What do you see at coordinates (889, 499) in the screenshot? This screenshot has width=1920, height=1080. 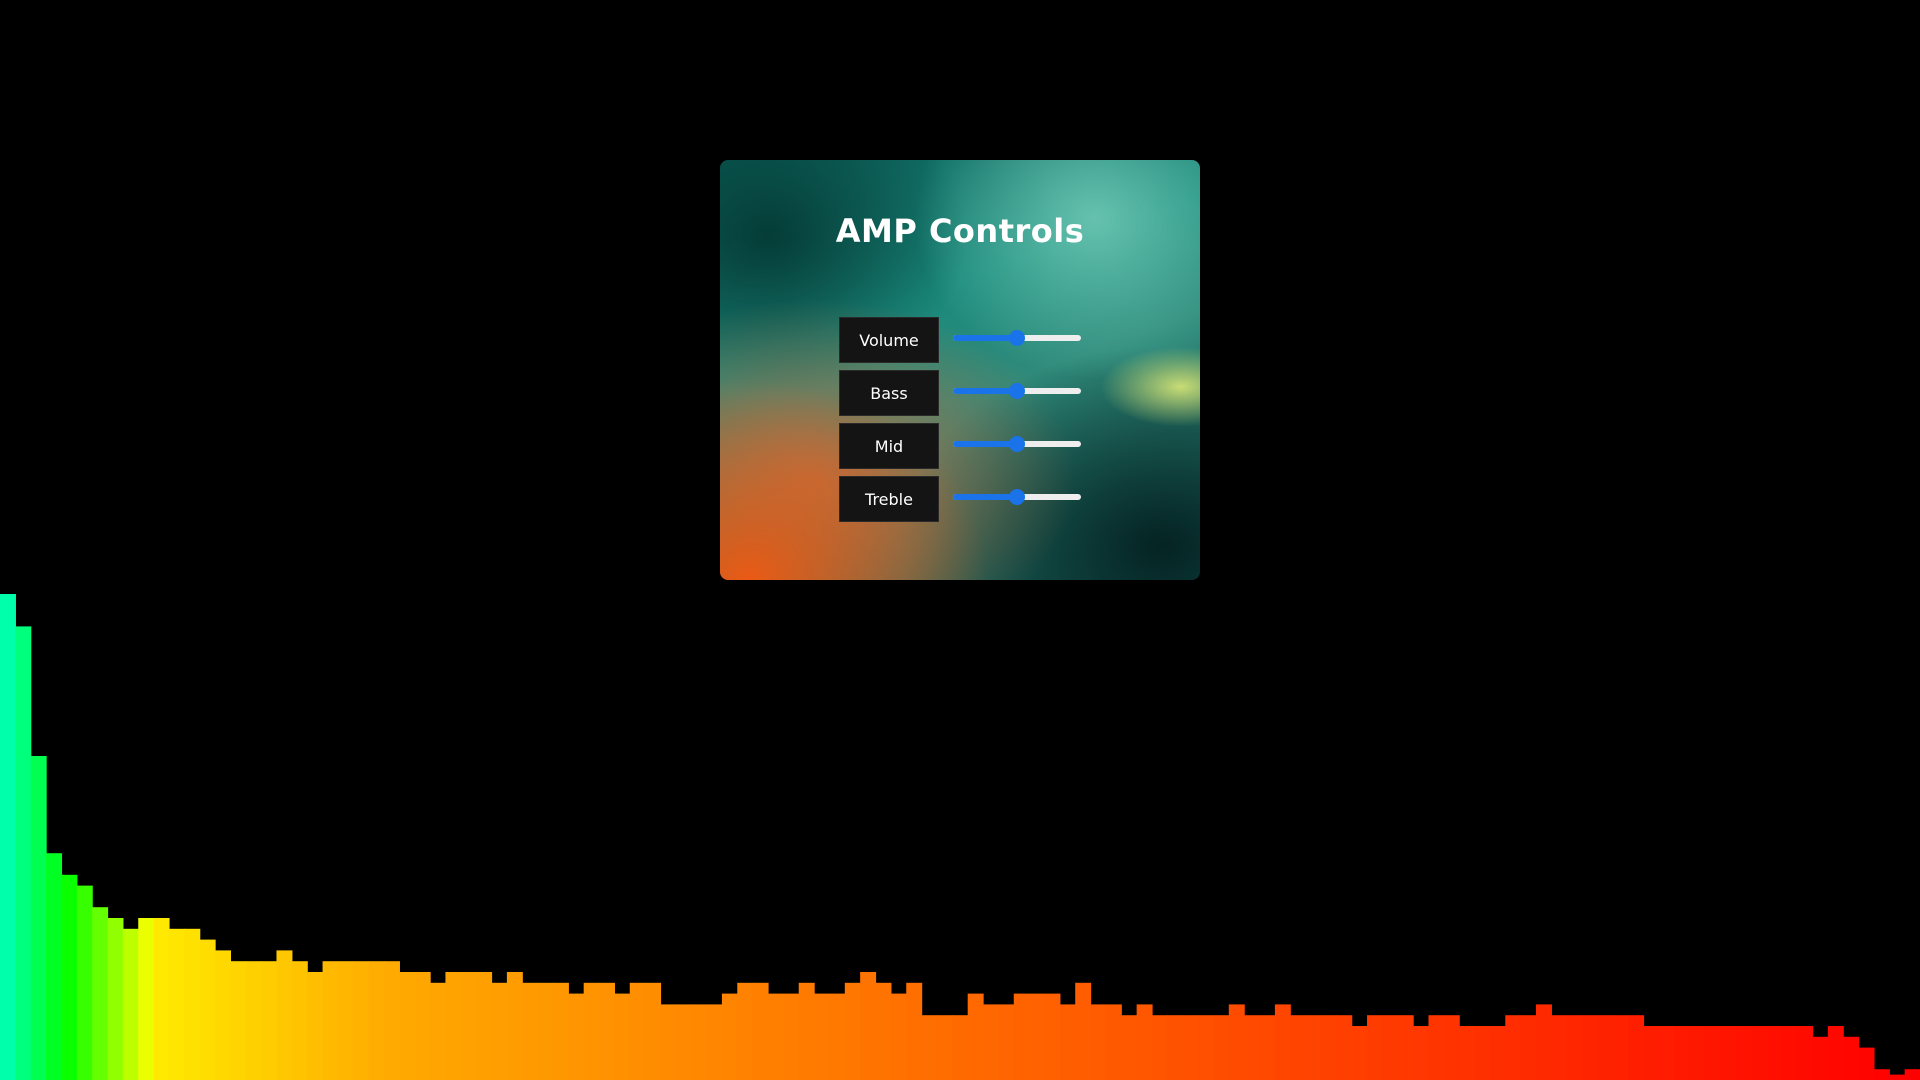 I see `treble-label: Treble` at bounding box center [889, 499].